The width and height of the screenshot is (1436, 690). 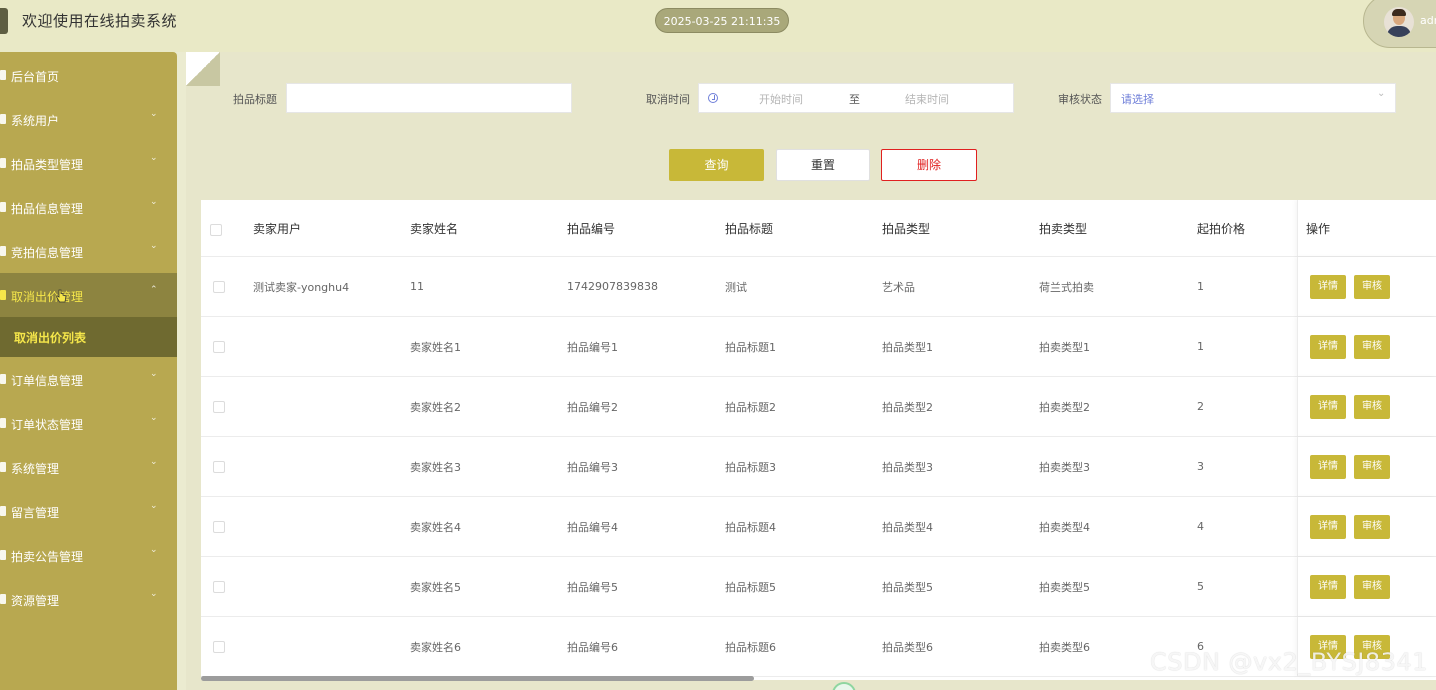 What do you see at coordinates (4, 21) in the screenshot?
I see `menu-toggle-icon` at bounding box center [4, 21].